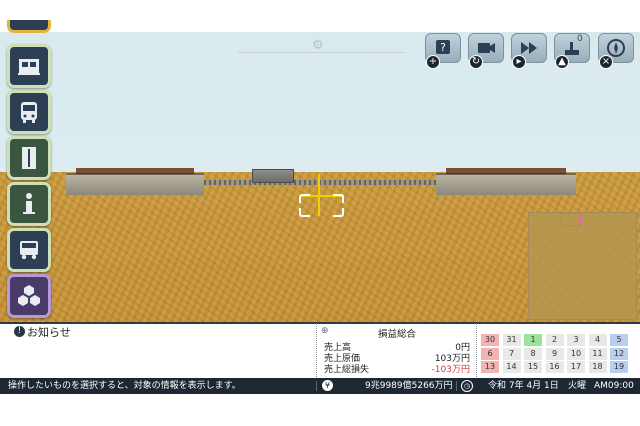 The image size is (640, 426). What do you see at coordinates (580, 39) in the screenshot?
I see `layer-count: 0` at bounding box center [580, 39].